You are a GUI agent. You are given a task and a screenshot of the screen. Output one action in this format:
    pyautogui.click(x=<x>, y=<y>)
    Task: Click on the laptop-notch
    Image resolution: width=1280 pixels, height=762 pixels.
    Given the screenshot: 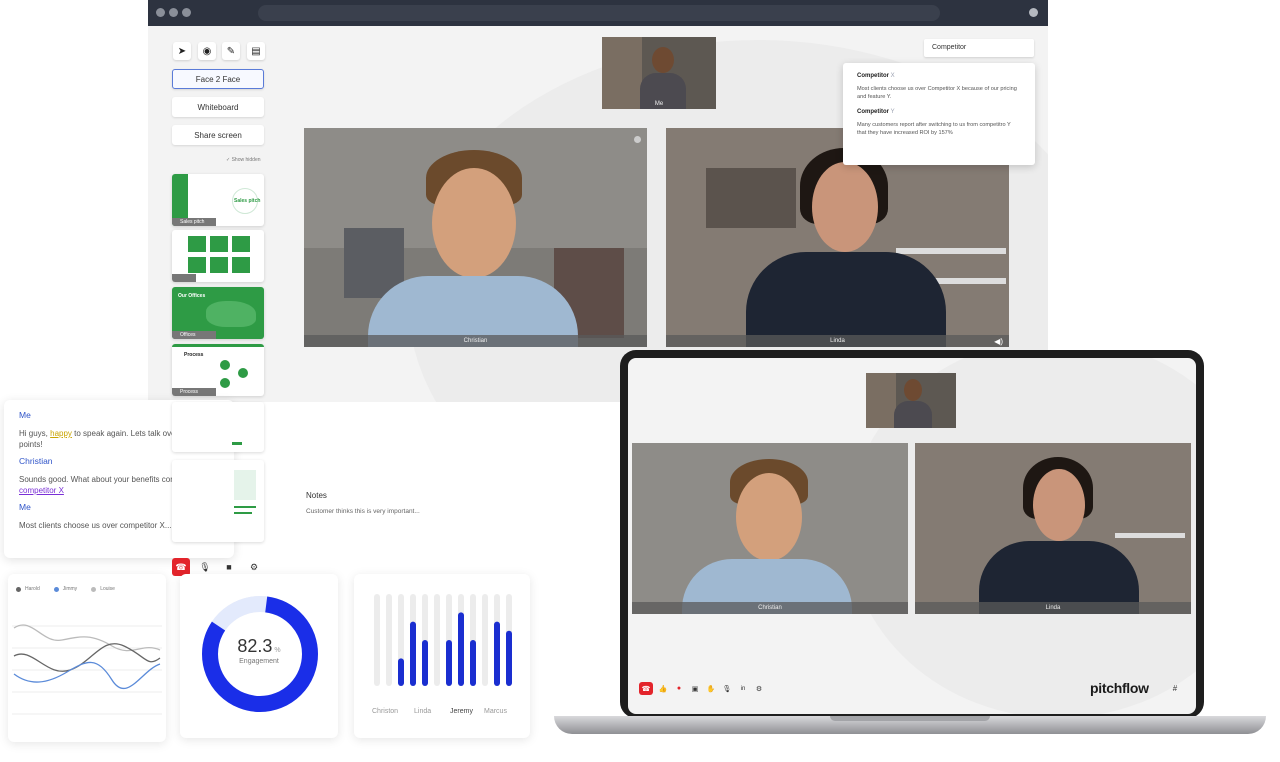 What is the action you would take?
    pyautogui.click(x=910, y=718)
    